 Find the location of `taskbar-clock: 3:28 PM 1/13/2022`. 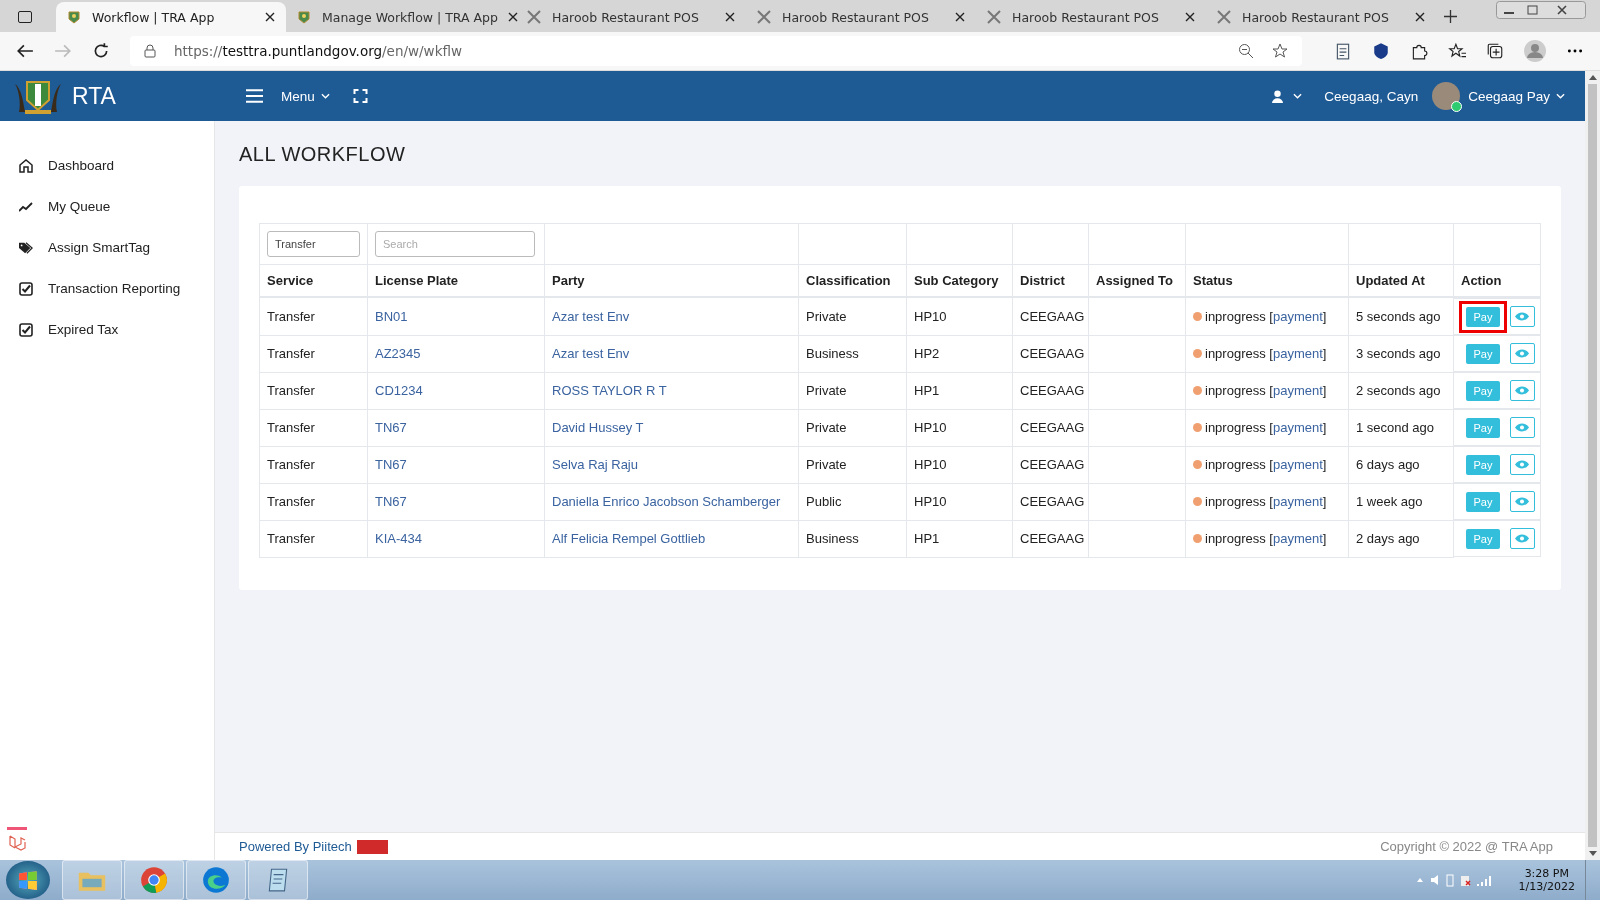

taskbar-clock: 3:28 PM 1/13/2022 is located at coordinates (1546, 880).